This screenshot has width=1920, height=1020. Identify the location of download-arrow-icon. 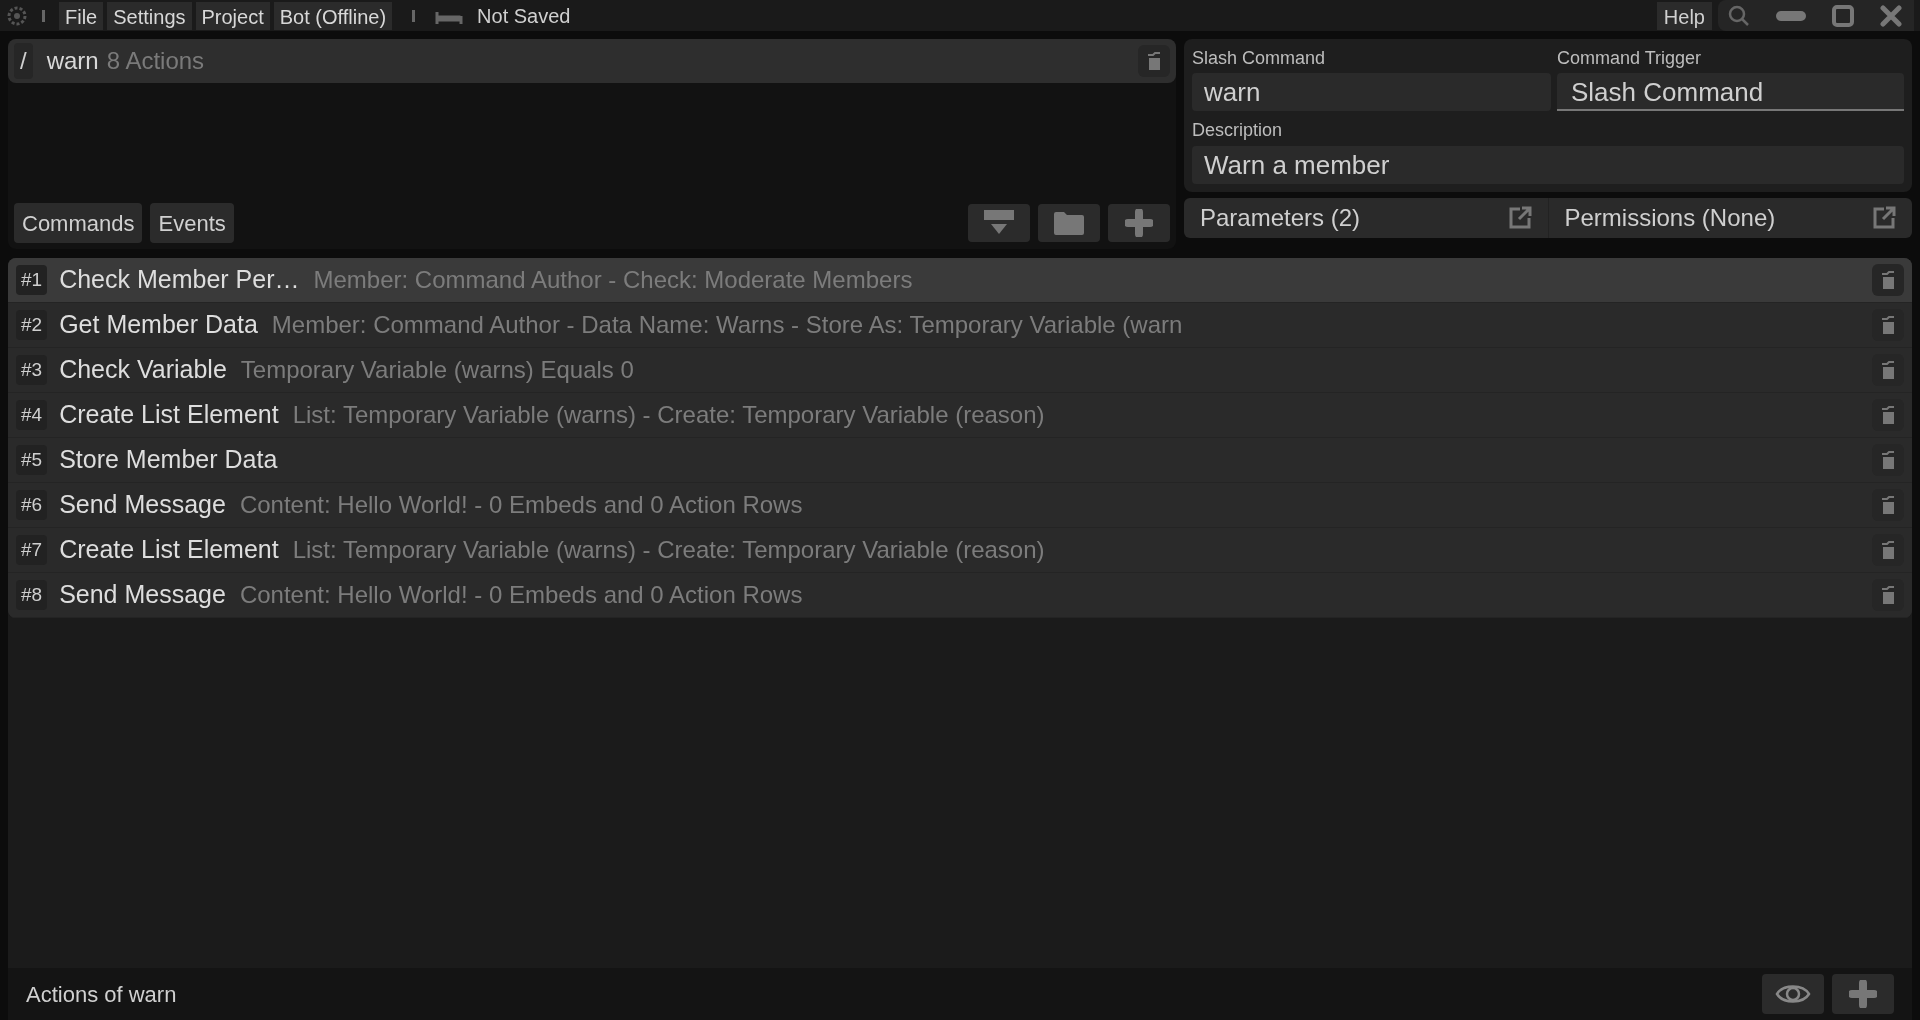
(999, 223).